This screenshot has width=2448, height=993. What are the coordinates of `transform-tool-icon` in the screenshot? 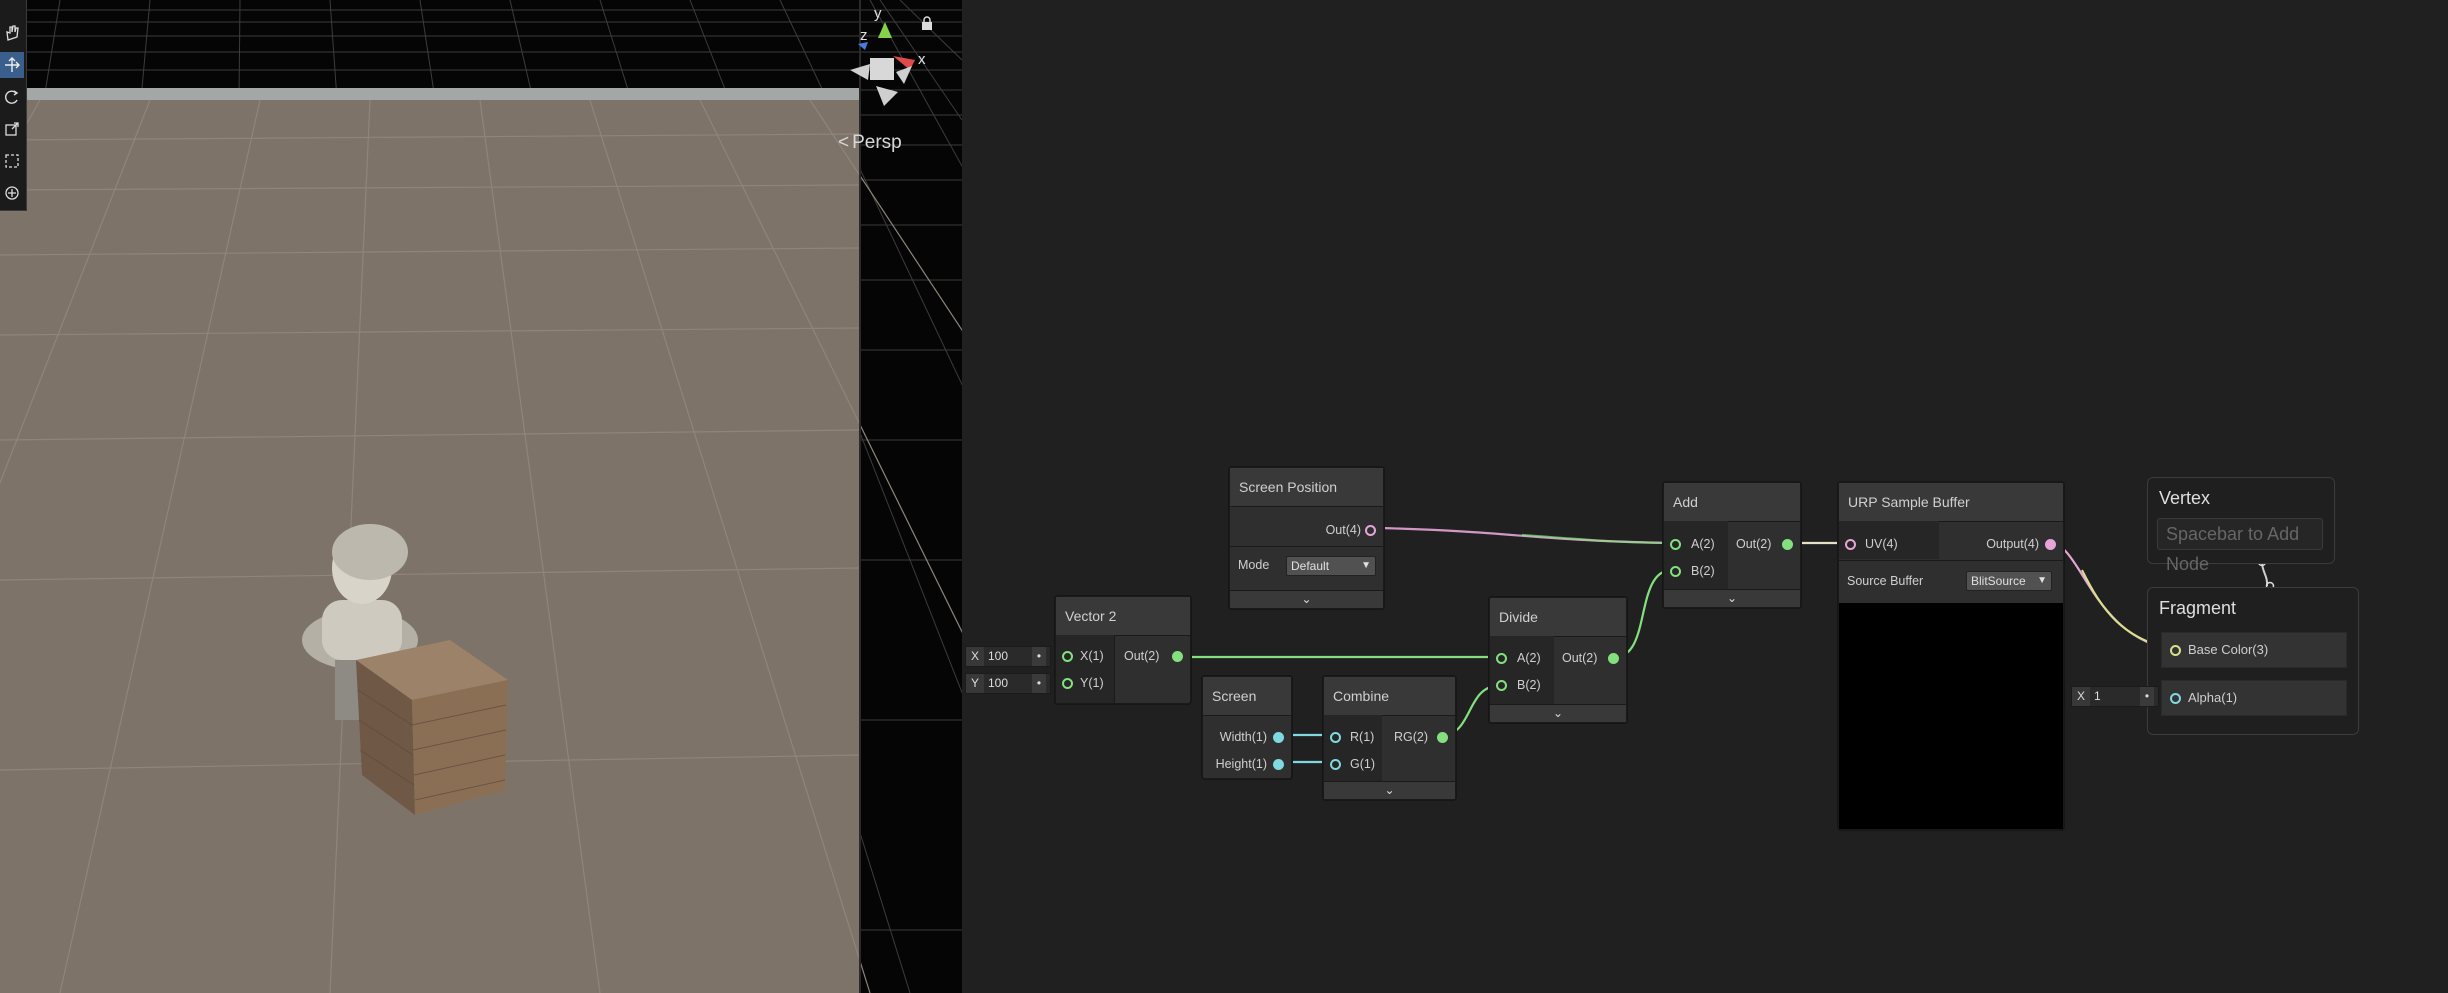 It's located at (12, 193).